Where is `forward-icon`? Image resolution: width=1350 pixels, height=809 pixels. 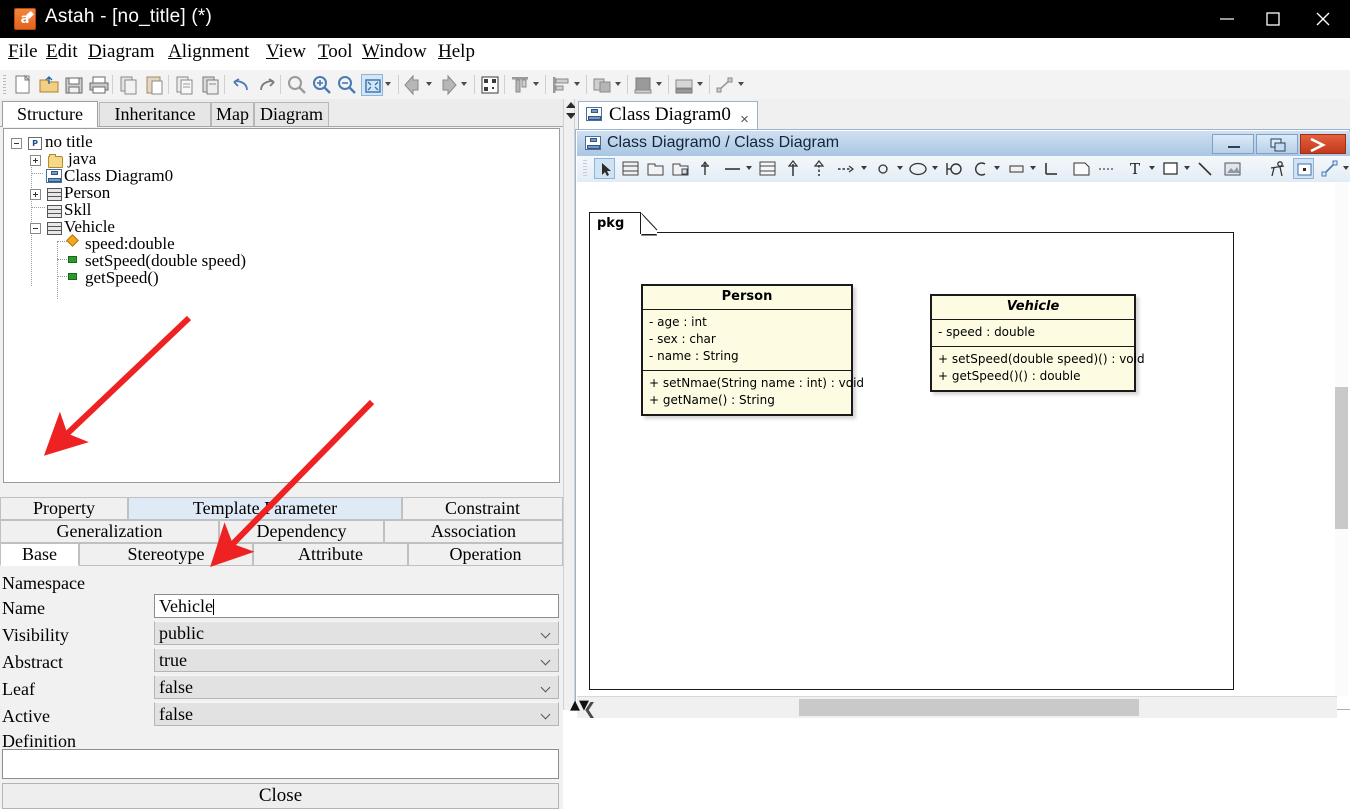
forward-icon is located at coordinates (448, 85).